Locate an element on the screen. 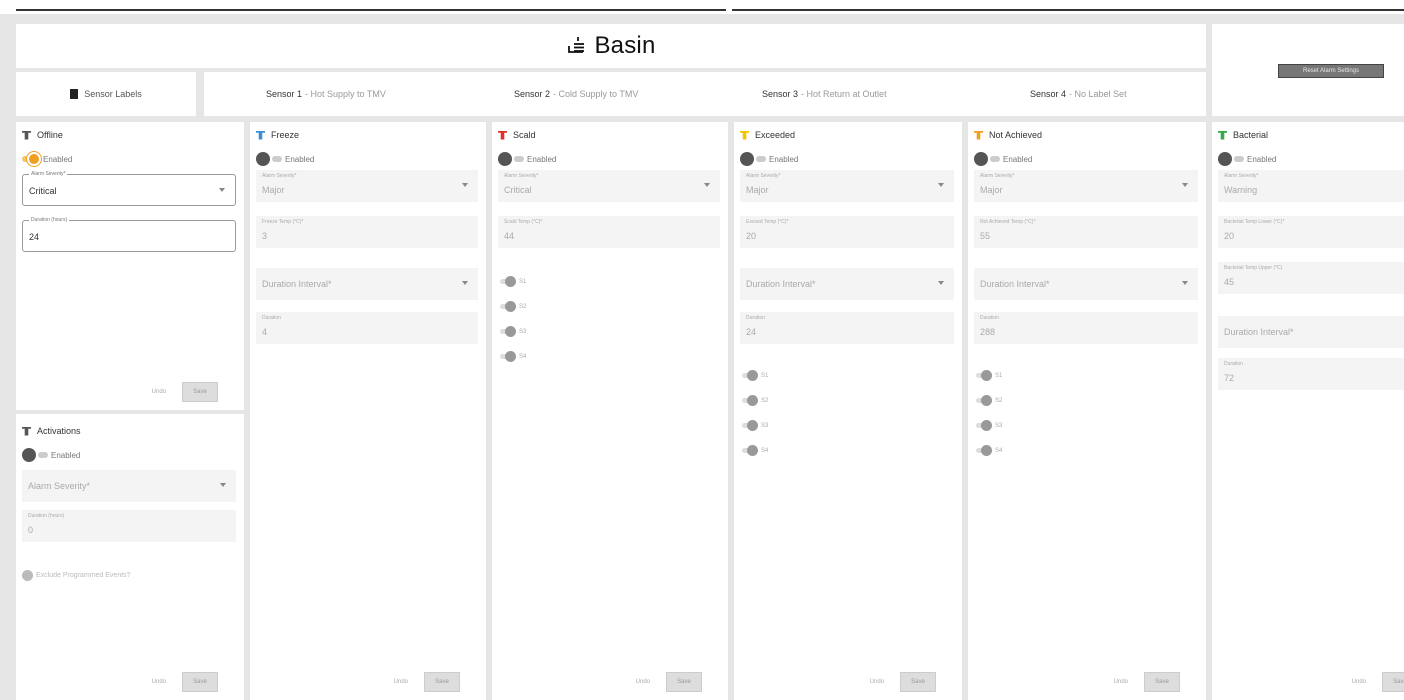  sensor-3-label: Sensor 3 - Hot Return at Outlet is located at coordinates (824, 94).